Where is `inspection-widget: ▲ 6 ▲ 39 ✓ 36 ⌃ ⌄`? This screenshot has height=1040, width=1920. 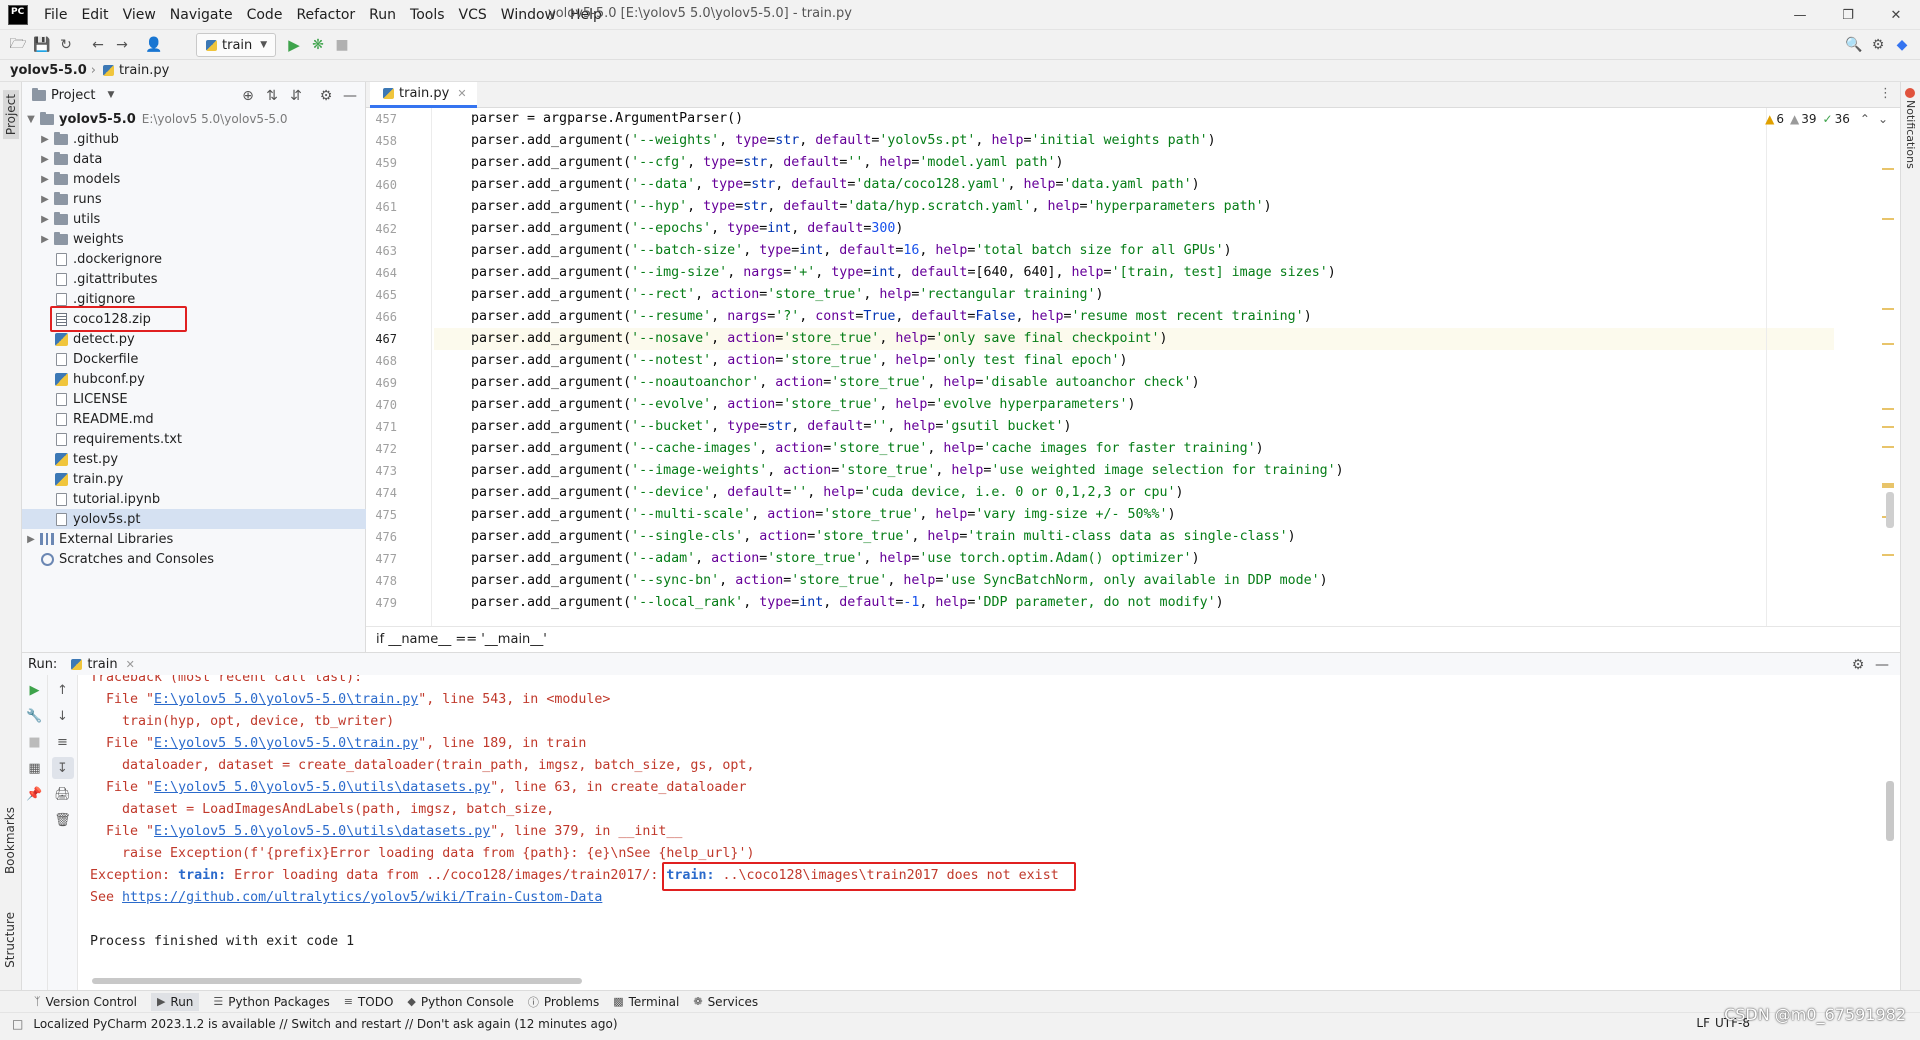
inspection-widget: ▲ 6 ▲ 39 ✓ 36 ⌃ ⌄ is located at coordinates (1826, 119).